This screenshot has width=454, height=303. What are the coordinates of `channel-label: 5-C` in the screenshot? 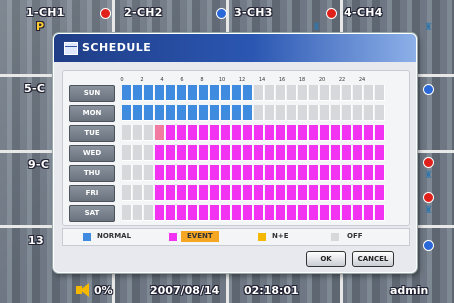 It's located at (34, 88).